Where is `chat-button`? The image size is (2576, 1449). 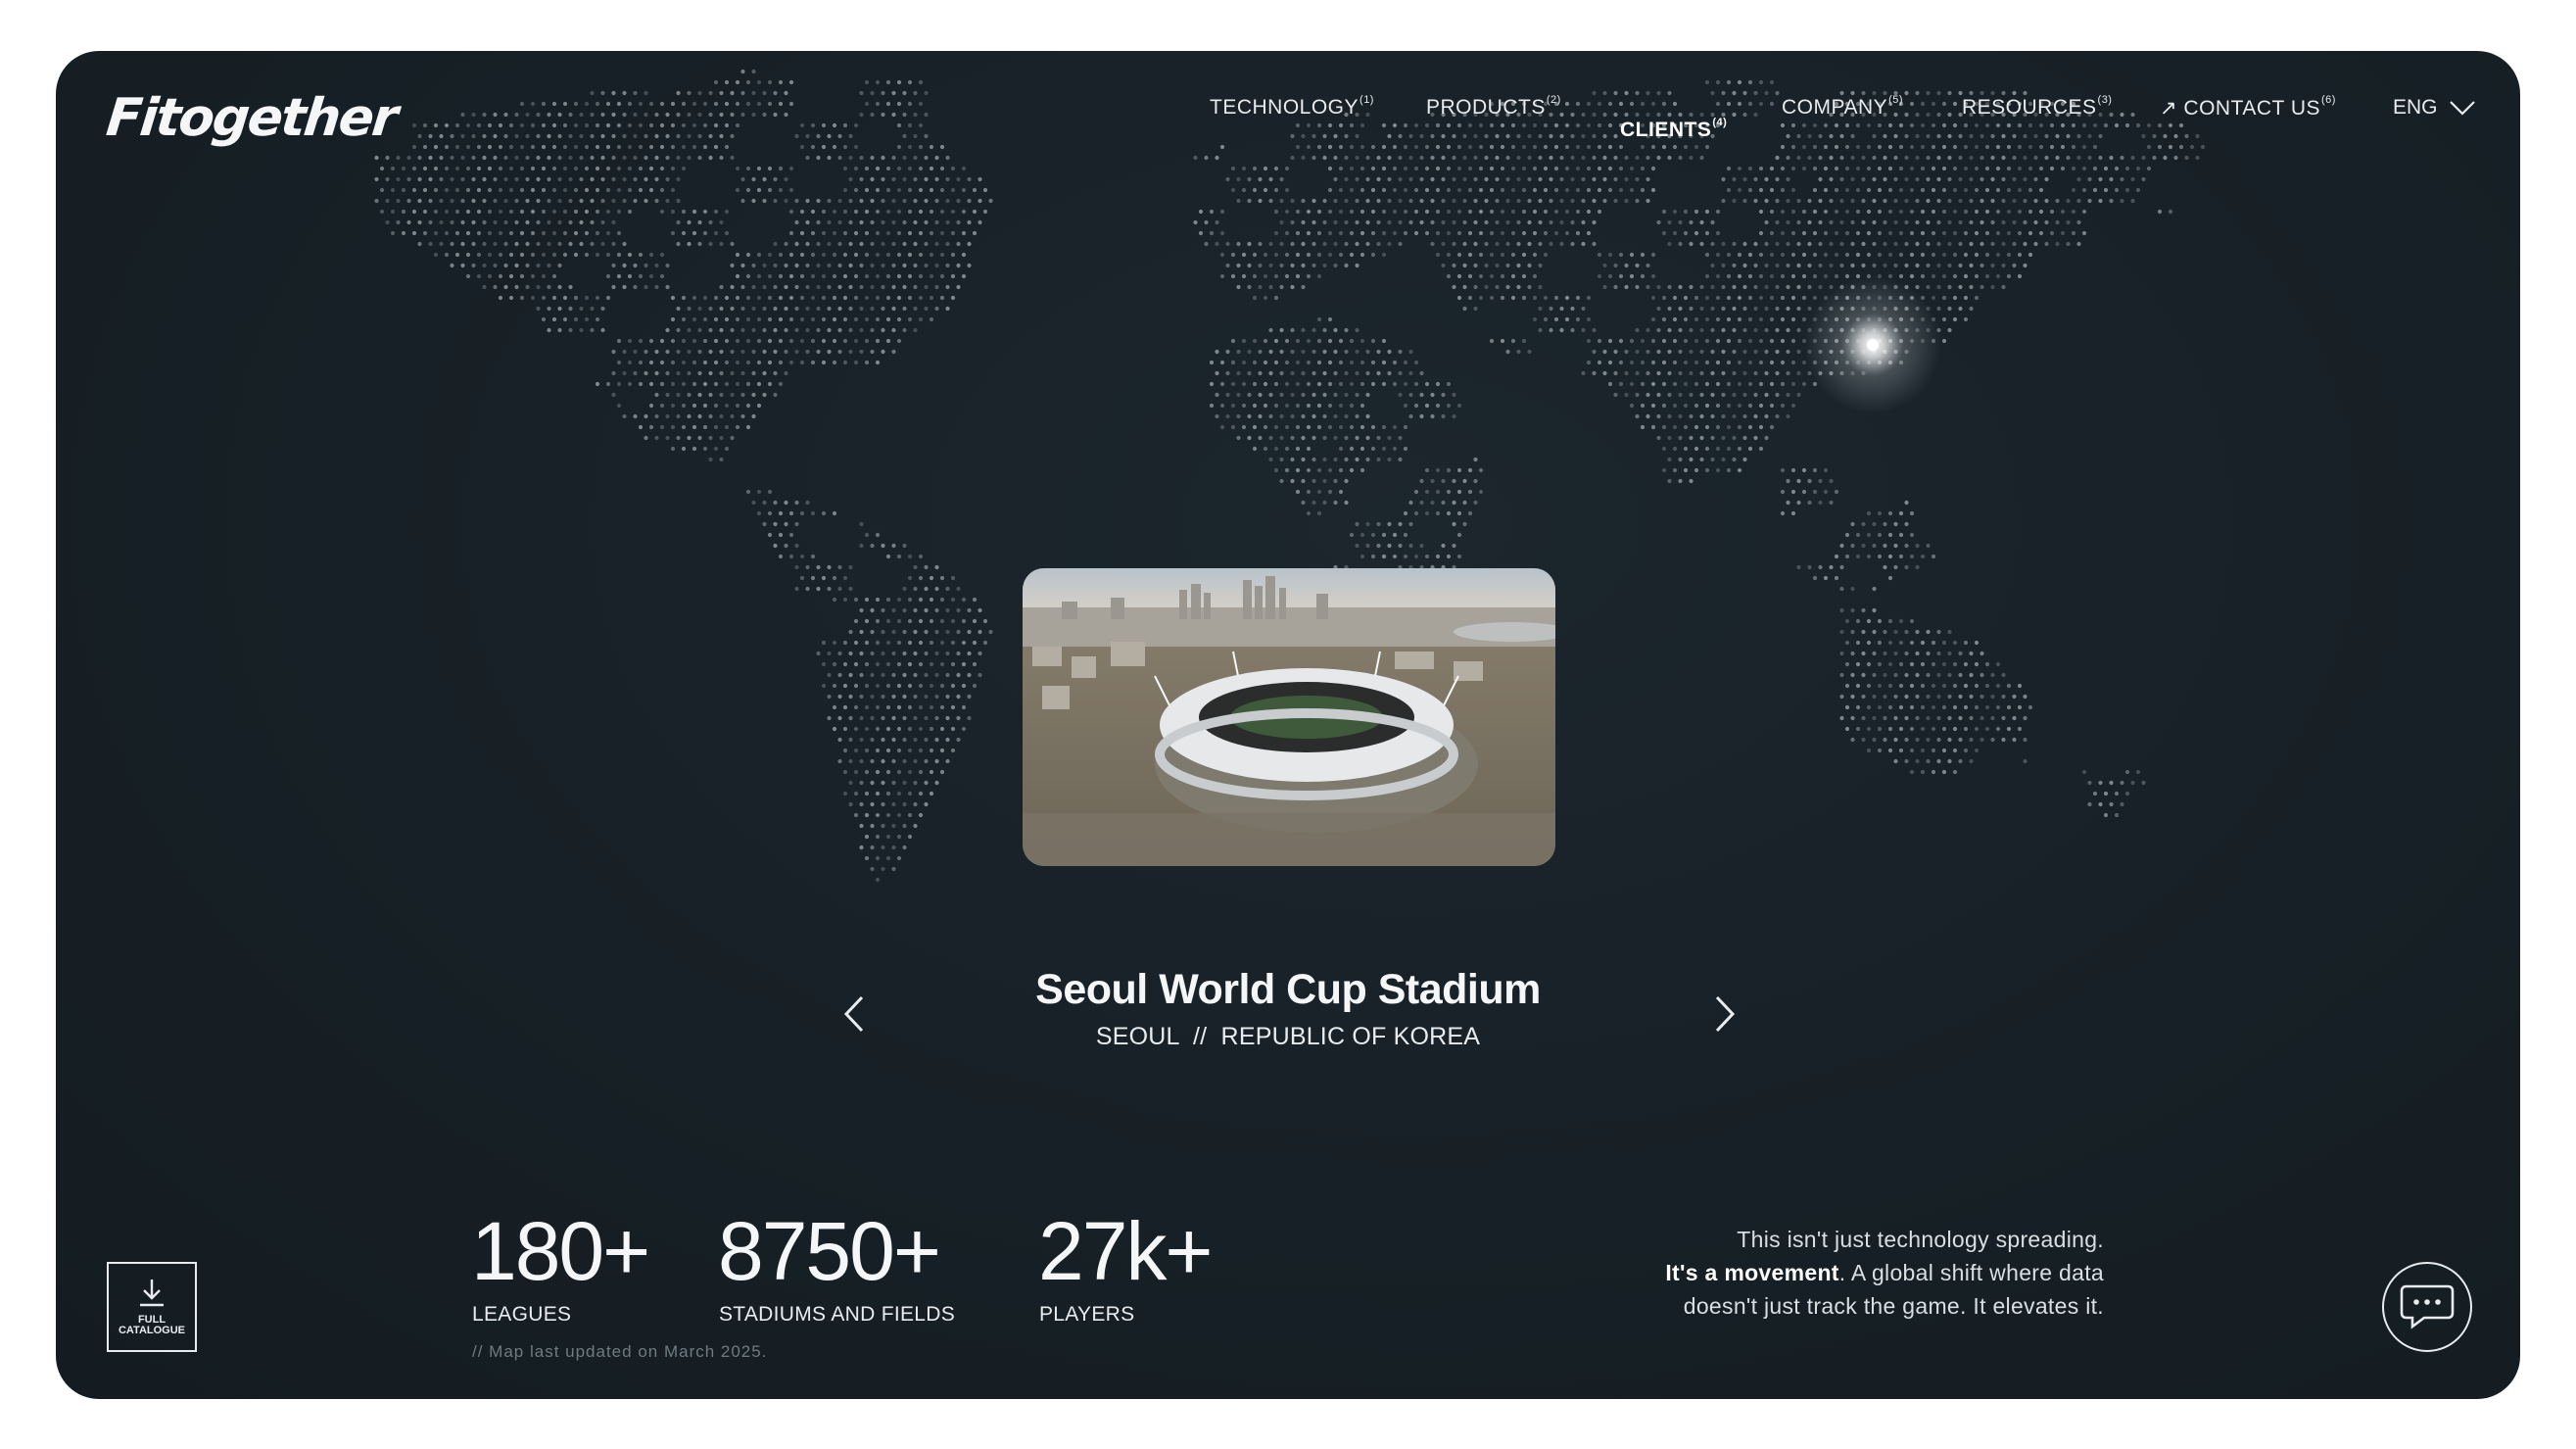
chat-button is located at coordinates (2427, 1307).